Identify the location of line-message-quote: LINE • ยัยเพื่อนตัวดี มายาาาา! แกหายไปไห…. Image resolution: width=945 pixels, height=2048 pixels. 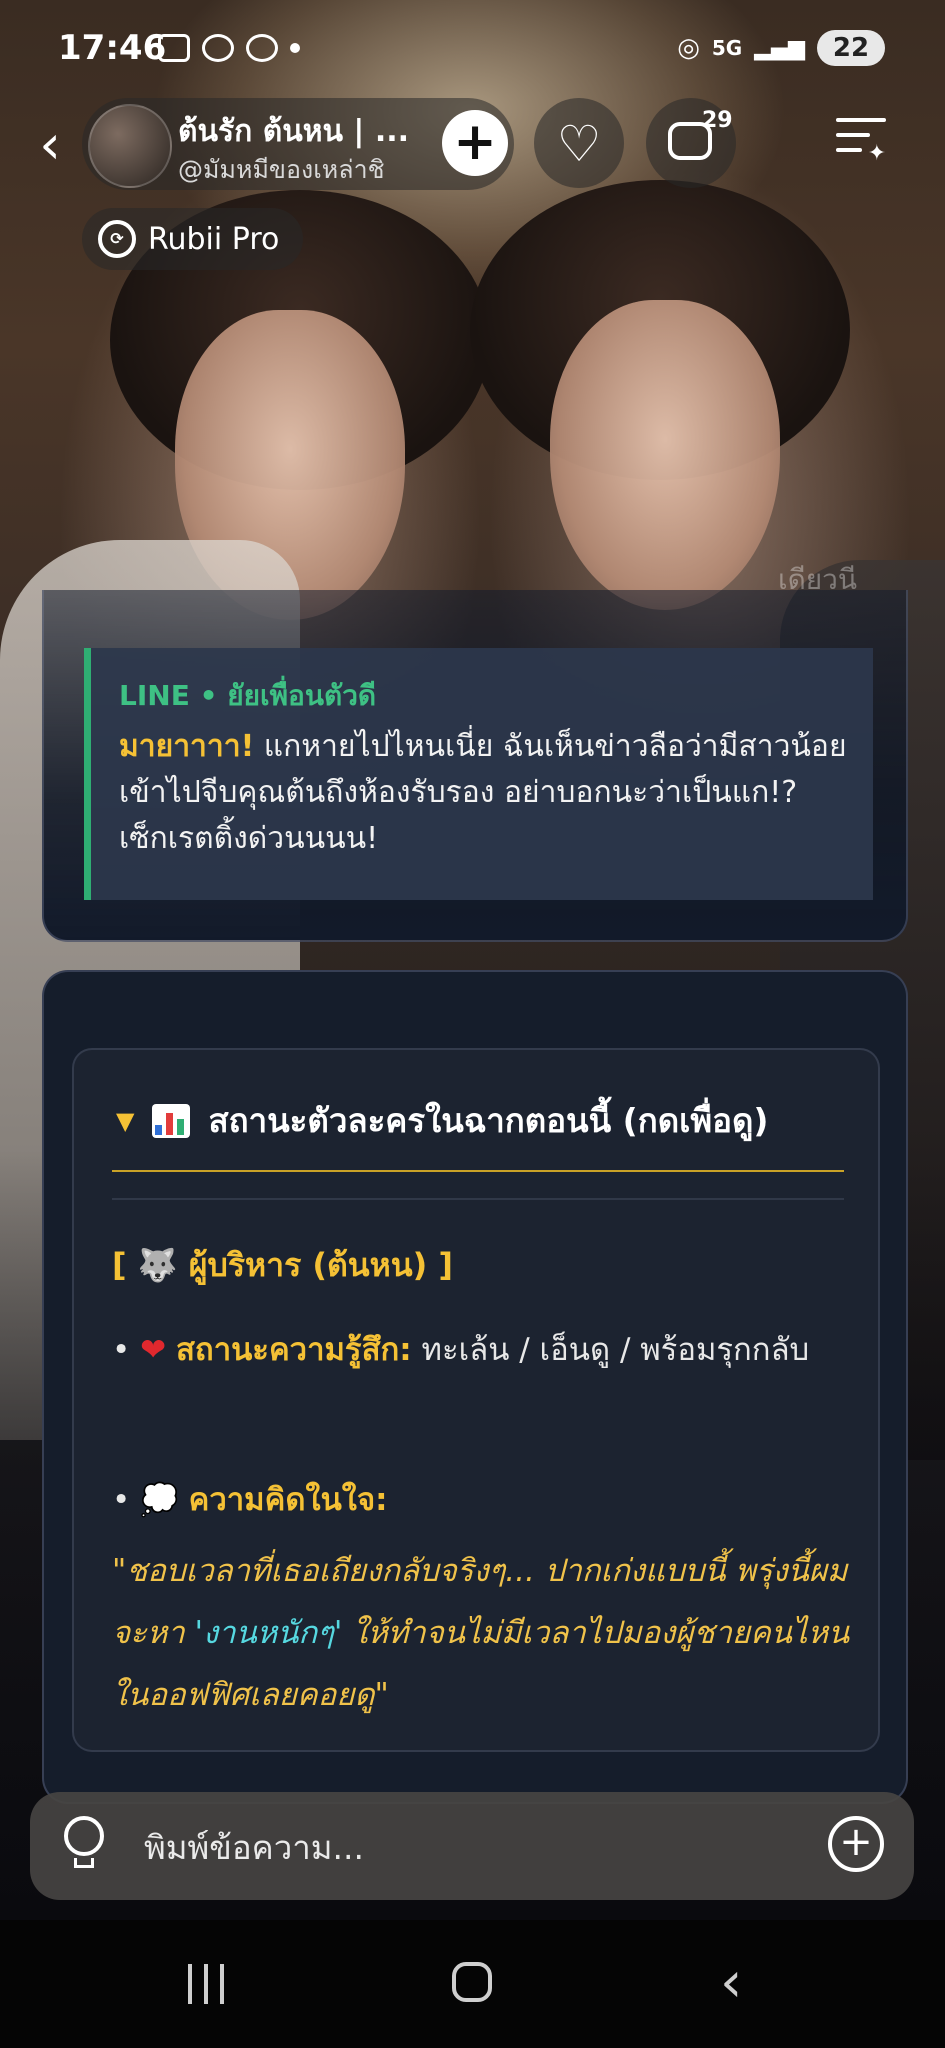
(478, 774).